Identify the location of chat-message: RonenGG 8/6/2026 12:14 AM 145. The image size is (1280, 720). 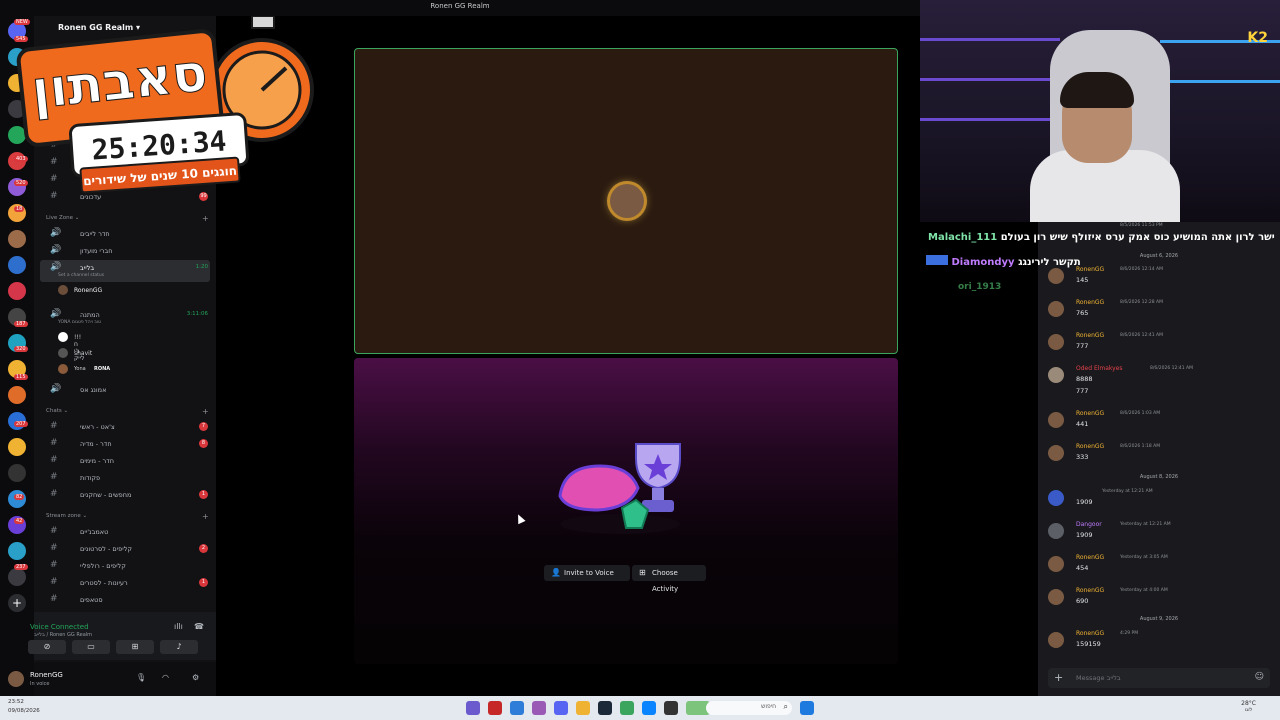
(1161, 281).